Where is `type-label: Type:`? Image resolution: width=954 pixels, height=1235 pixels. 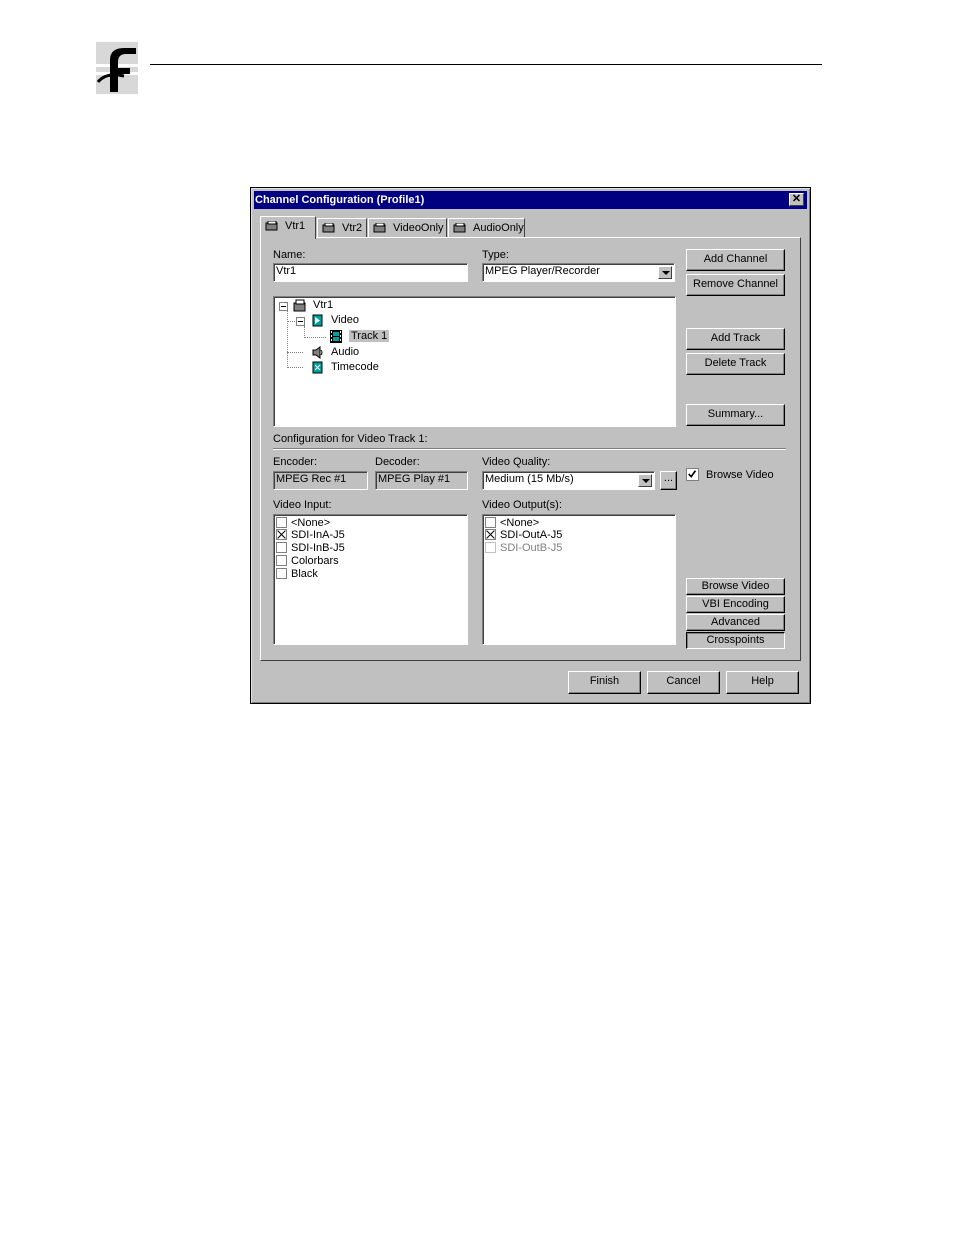
type-label: Type: is located at coordinates (495, 255).